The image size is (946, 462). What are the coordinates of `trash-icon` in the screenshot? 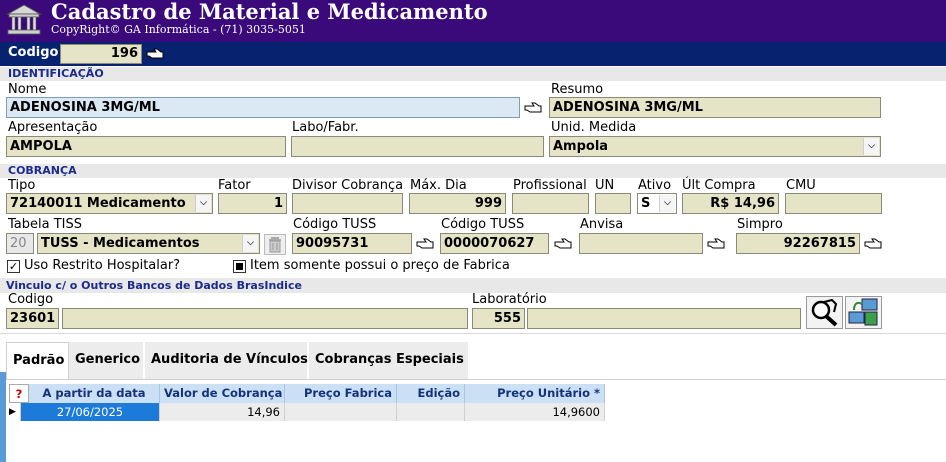 It's located at (275, 244).